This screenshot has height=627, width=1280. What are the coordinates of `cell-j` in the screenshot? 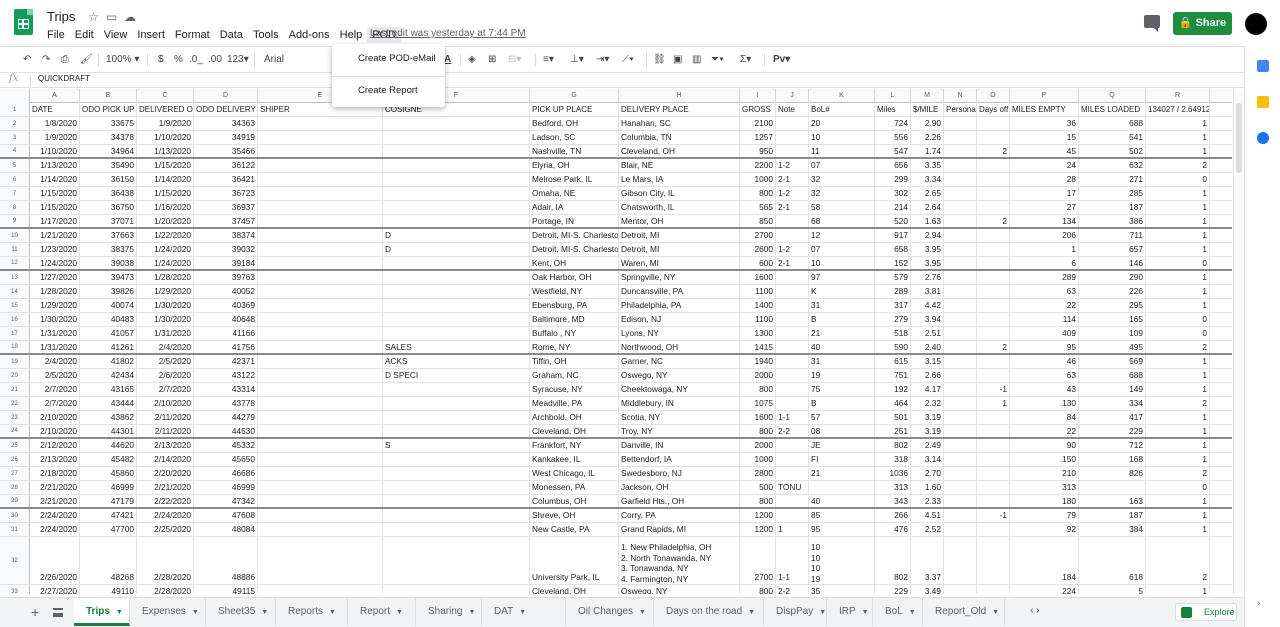 It's located at (792, 151).